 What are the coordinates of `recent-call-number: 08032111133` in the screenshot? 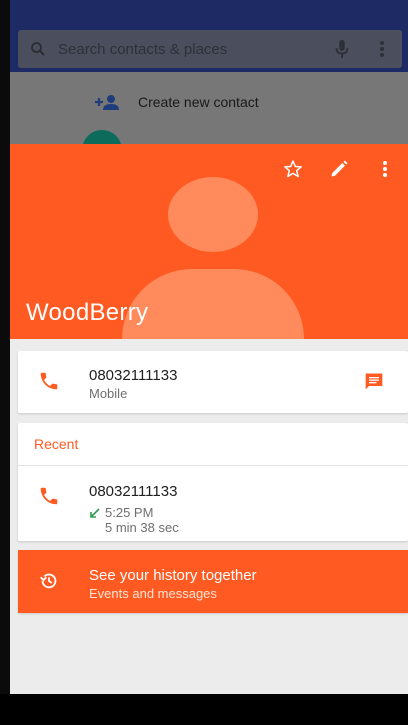 It's located at (133, 491).